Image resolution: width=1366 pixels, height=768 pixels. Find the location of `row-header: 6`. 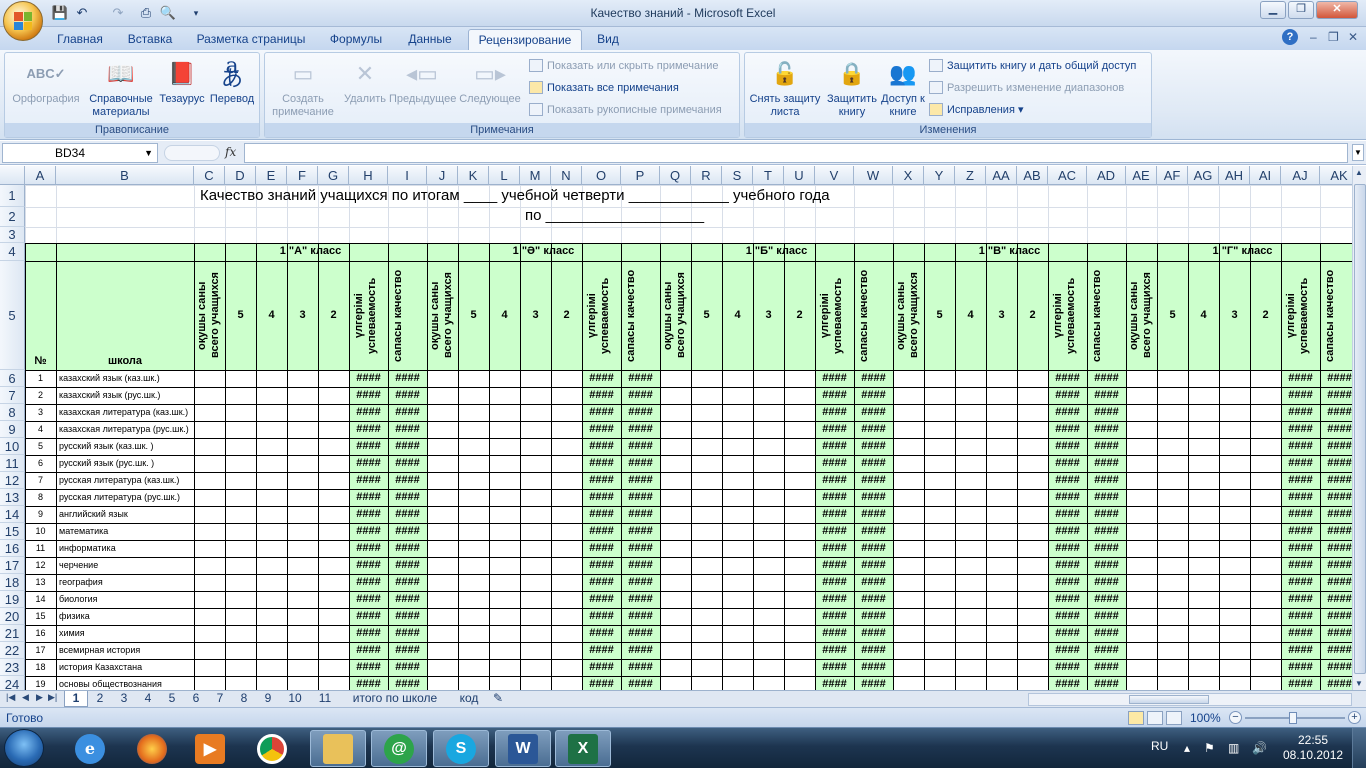

row-header: 6 is located at coordinates (12, 378).